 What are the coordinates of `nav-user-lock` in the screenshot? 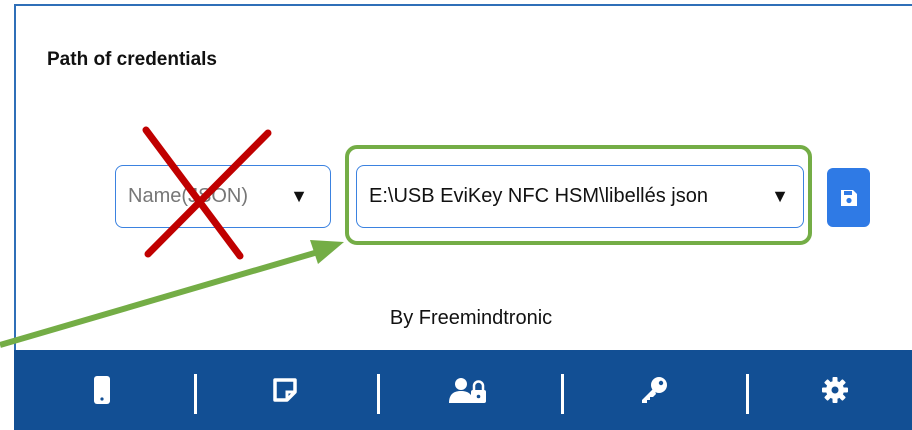 It's located at (468, 390).